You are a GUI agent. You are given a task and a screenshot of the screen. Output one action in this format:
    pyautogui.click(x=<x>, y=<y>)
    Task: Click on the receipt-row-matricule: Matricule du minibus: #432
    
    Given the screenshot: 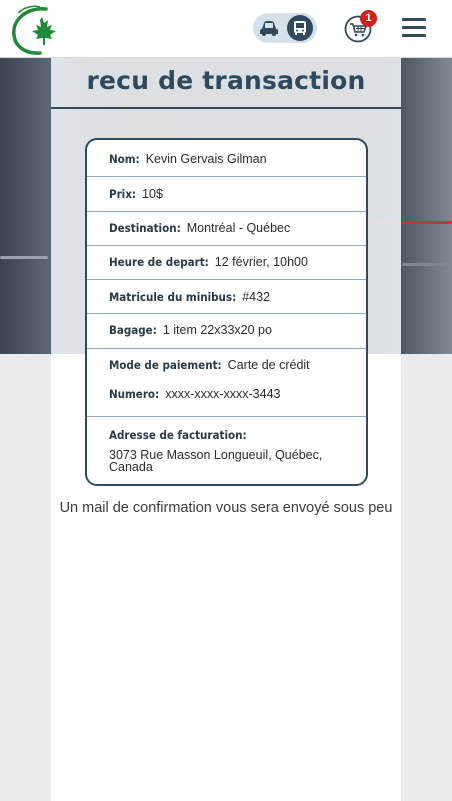 What is the action you would take?
    pyautogui.click(x=226, y=297)
    